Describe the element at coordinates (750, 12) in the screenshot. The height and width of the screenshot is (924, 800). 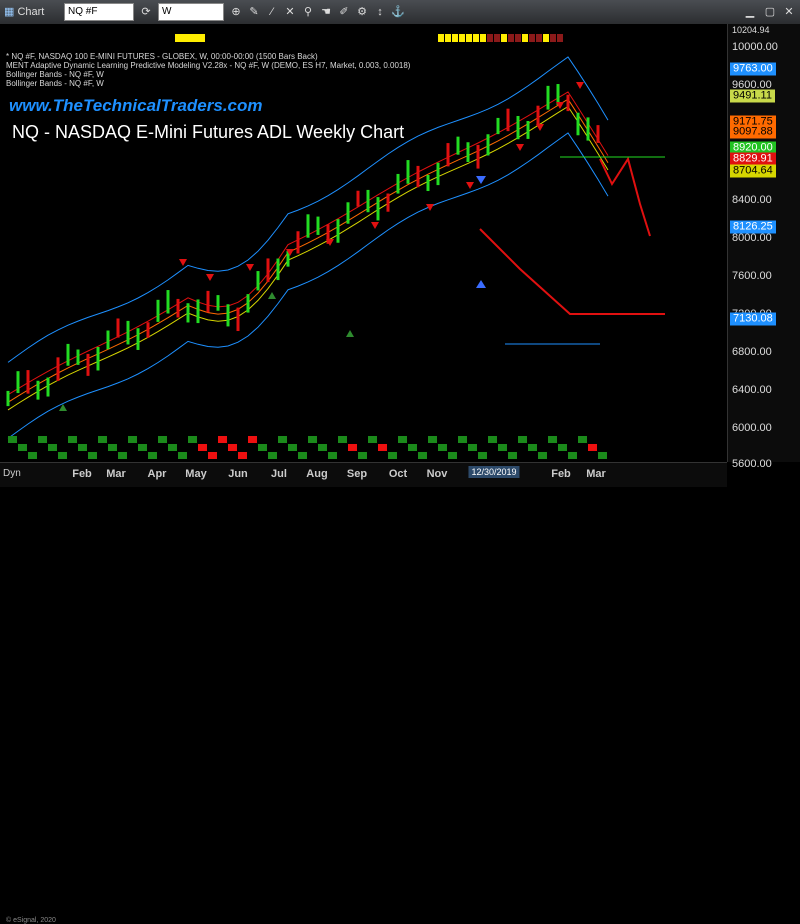
I see `minimize-icon: ▁` at that location.